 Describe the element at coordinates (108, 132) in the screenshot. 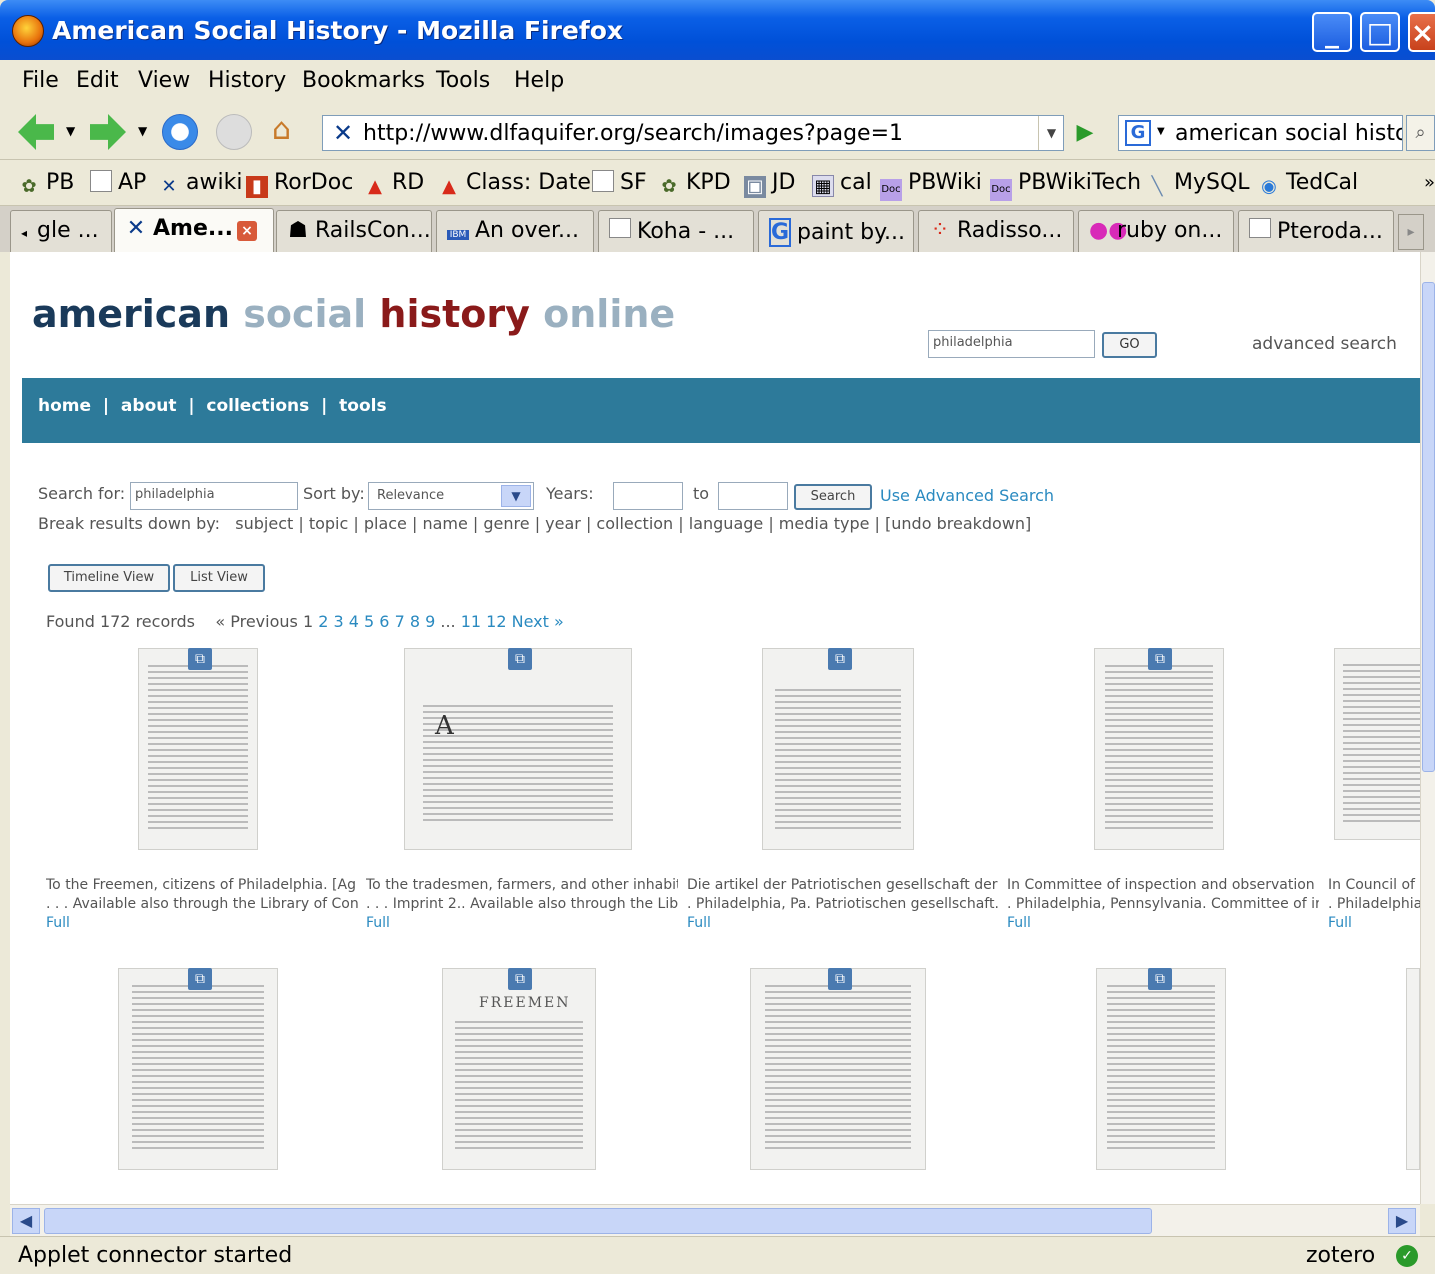

I see `forward-icon` at that location.